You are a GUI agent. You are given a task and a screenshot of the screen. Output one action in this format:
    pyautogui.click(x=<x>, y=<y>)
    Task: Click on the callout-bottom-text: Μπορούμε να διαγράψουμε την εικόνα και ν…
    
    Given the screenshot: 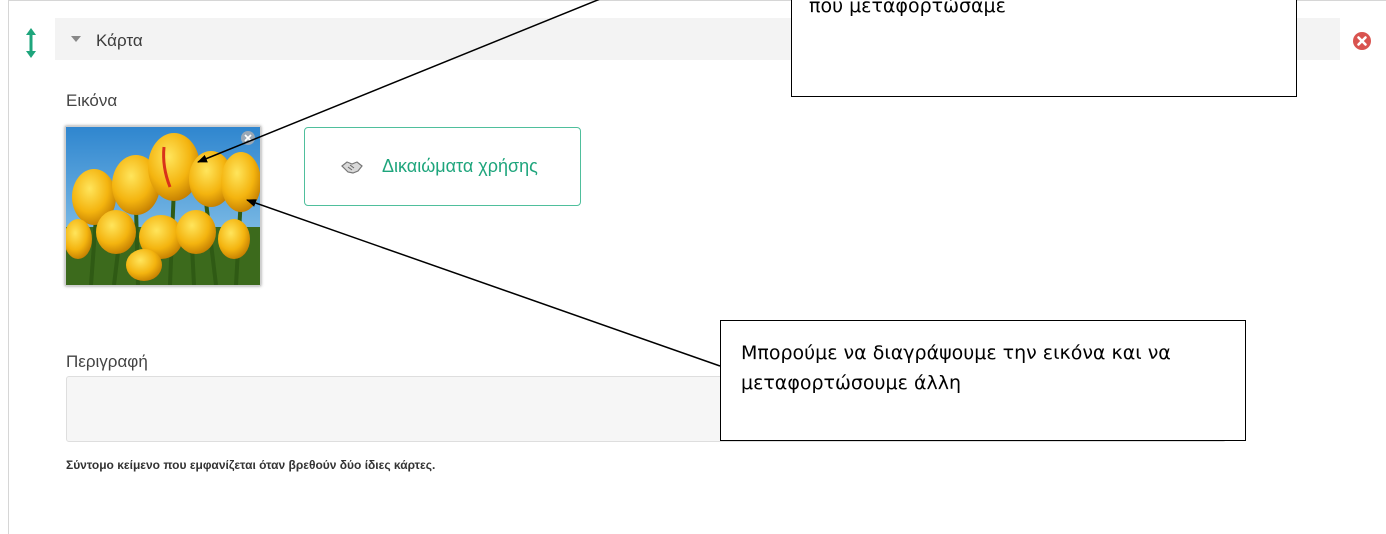 What is the action you would take?
    pyautogui.click(x=956, y=368)
    